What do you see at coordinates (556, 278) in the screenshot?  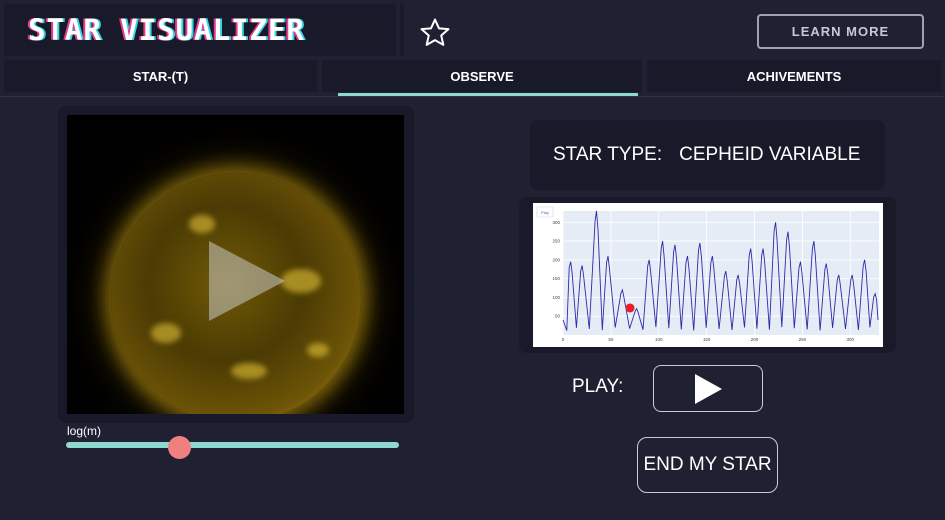 I see `y-tick-label: 150` at bounding box center [556, 278].